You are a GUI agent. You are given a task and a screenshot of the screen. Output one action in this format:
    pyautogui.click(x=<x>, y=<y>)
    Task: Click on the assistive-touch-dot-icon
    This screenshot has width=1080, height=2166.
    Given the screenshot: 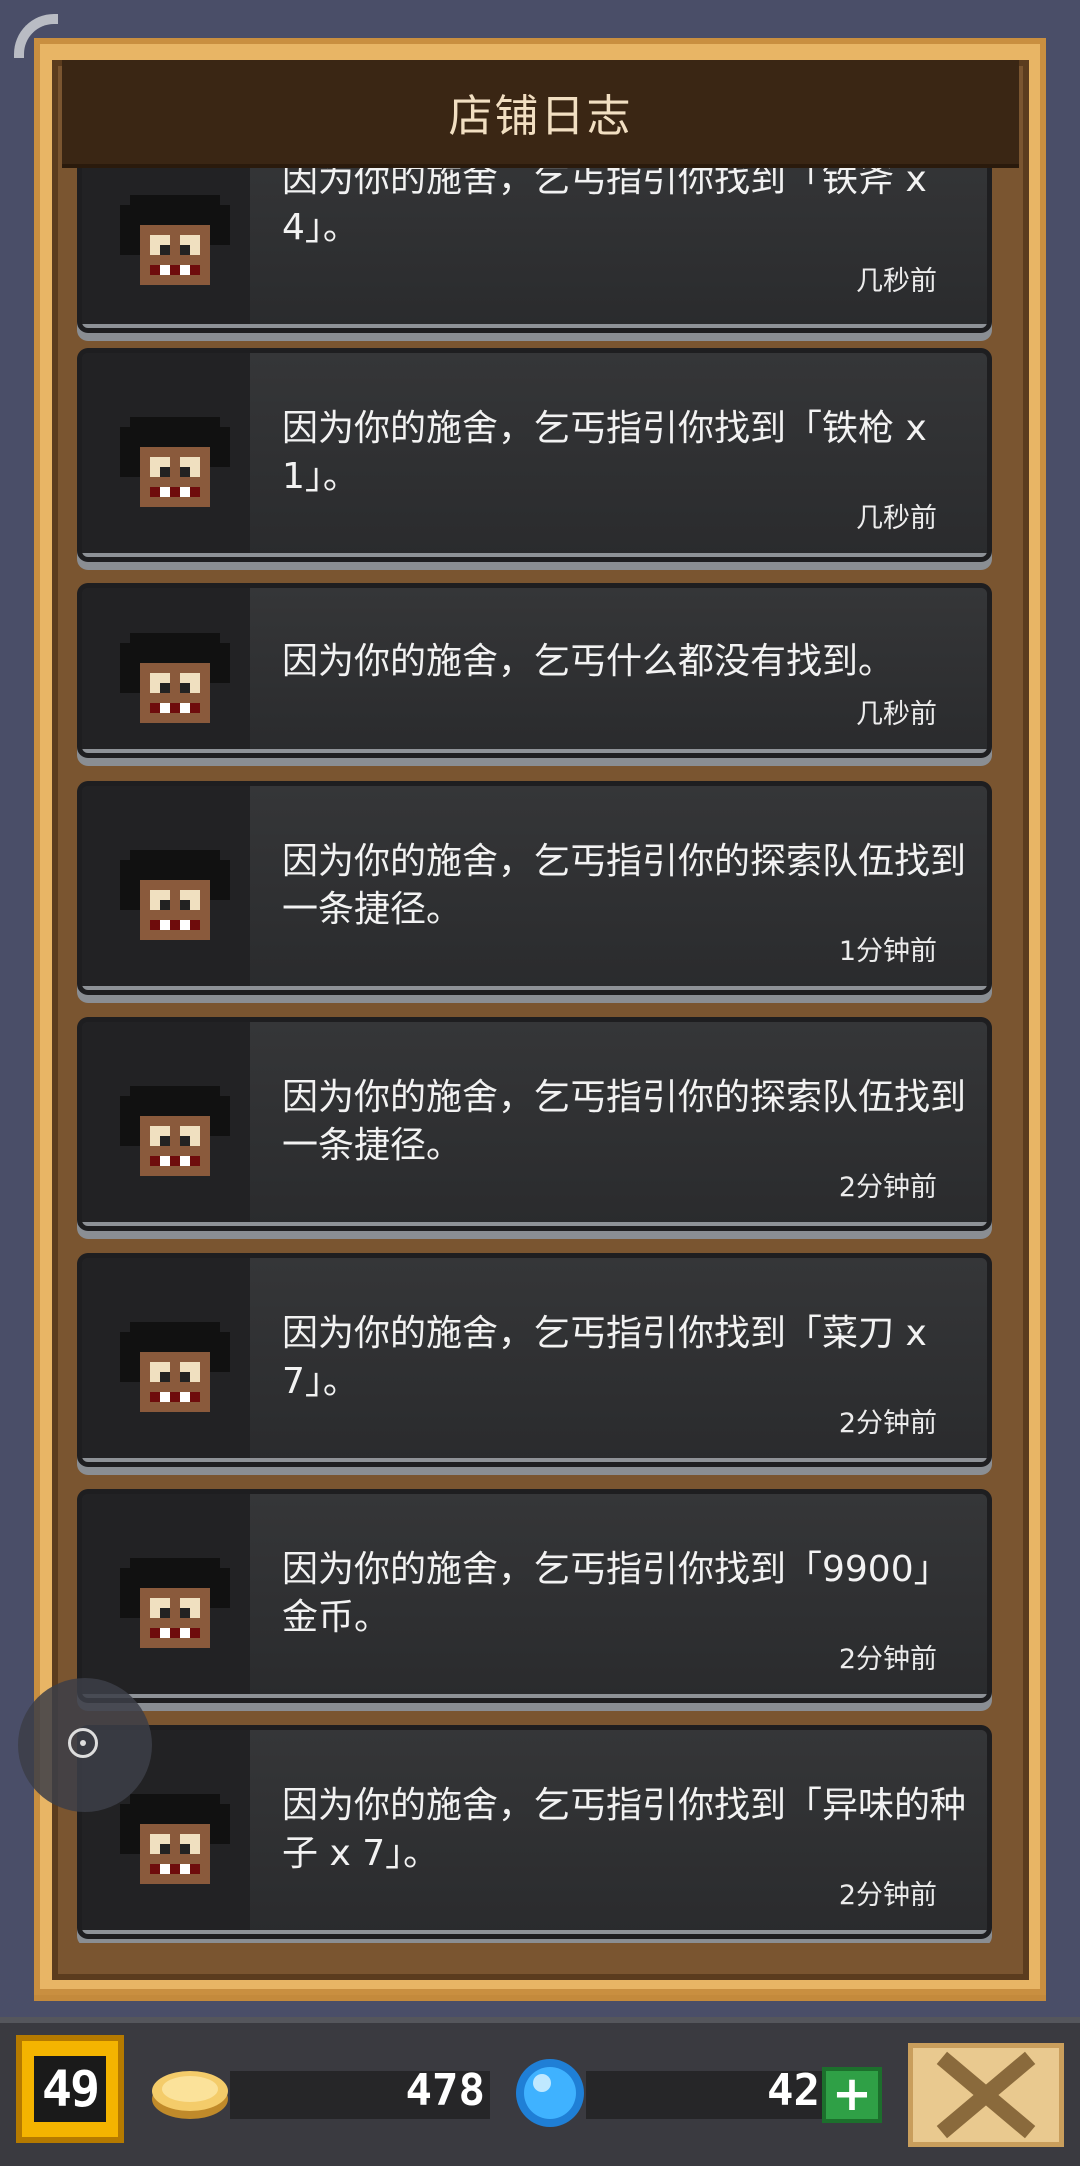 What is the action you would take?
    pyautogui.click(x=83, y=1743)
    